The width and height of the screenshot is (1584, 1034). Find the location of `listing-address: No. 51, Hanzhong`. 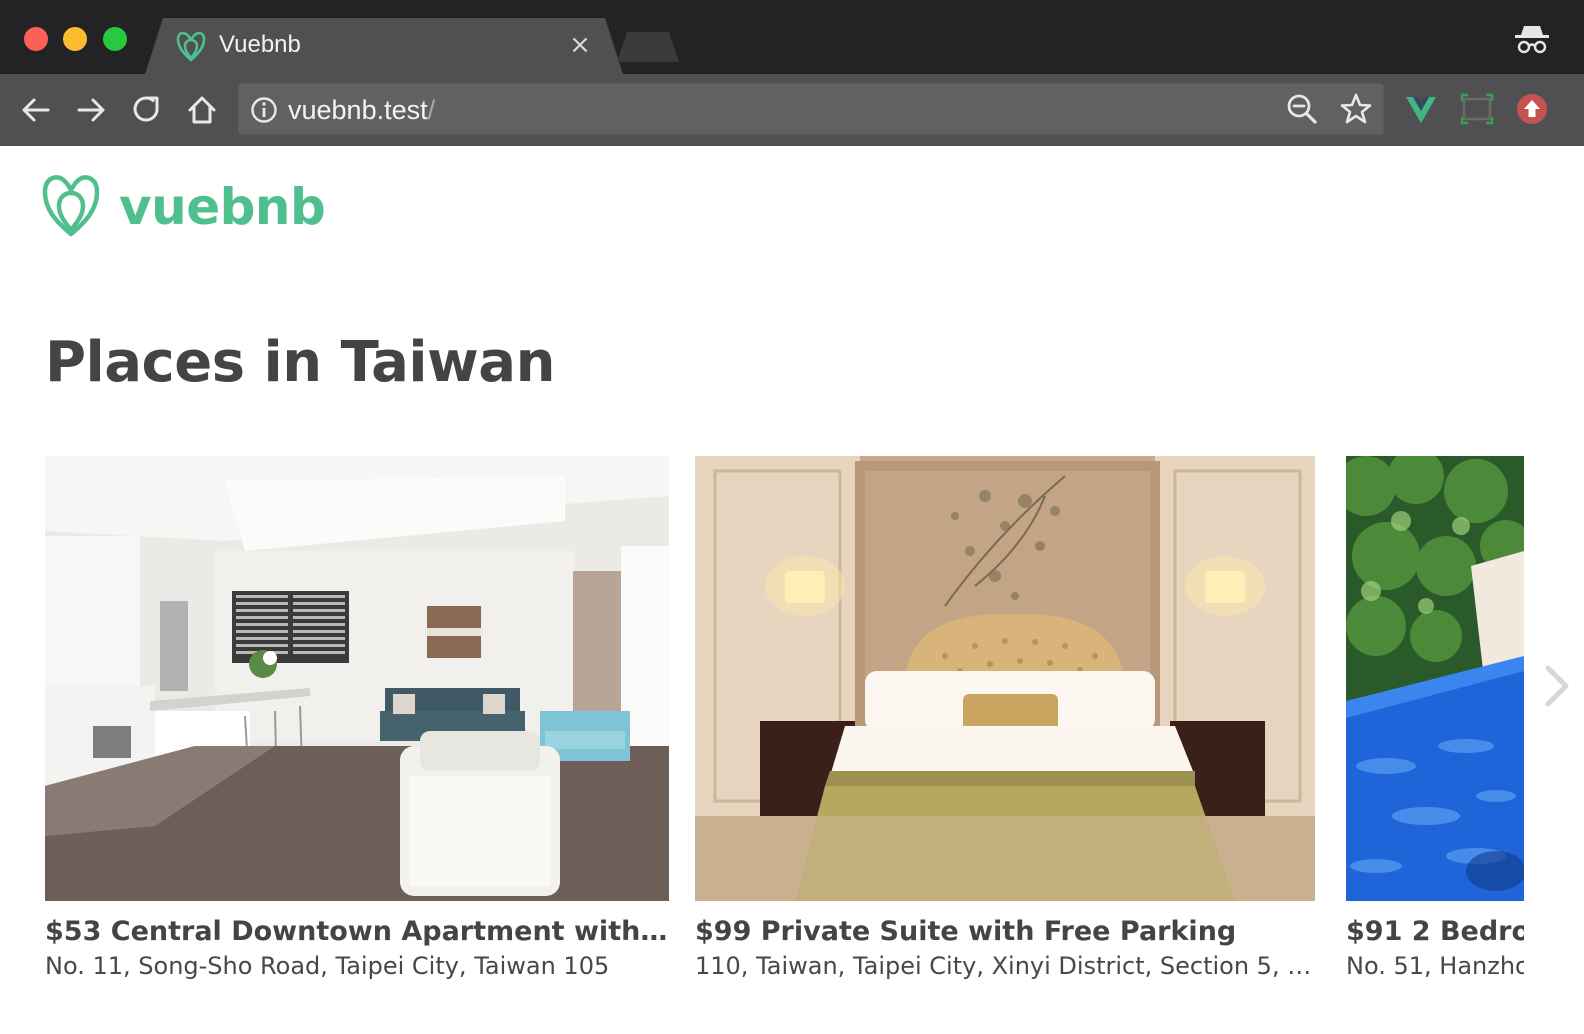

listing-address: No. 51, Hanzhong is located at coordinates (1435, 966).